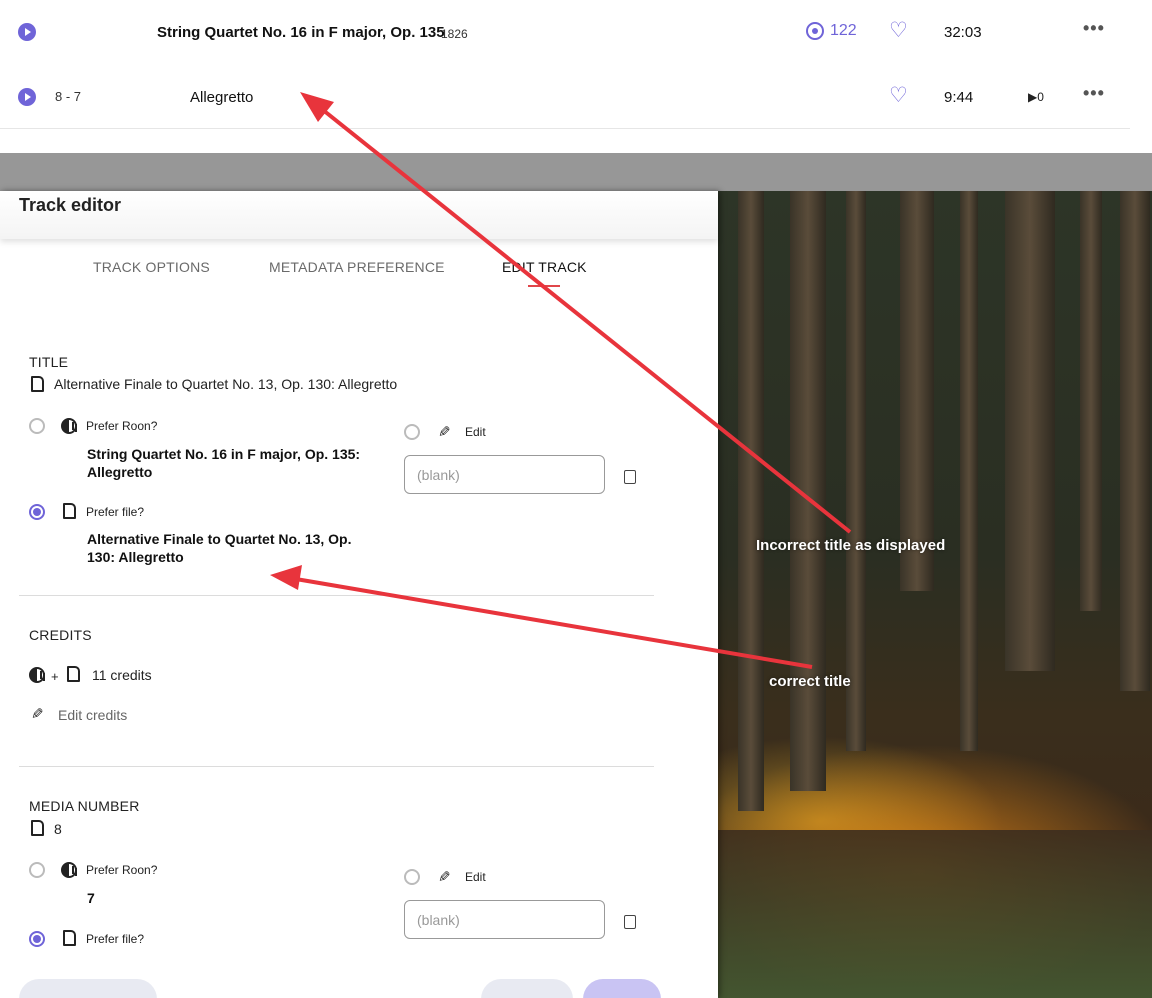  What do you see at coordinates (622, 988) in the screenshot?
I see `save-button` at bounding box center [622, 988].